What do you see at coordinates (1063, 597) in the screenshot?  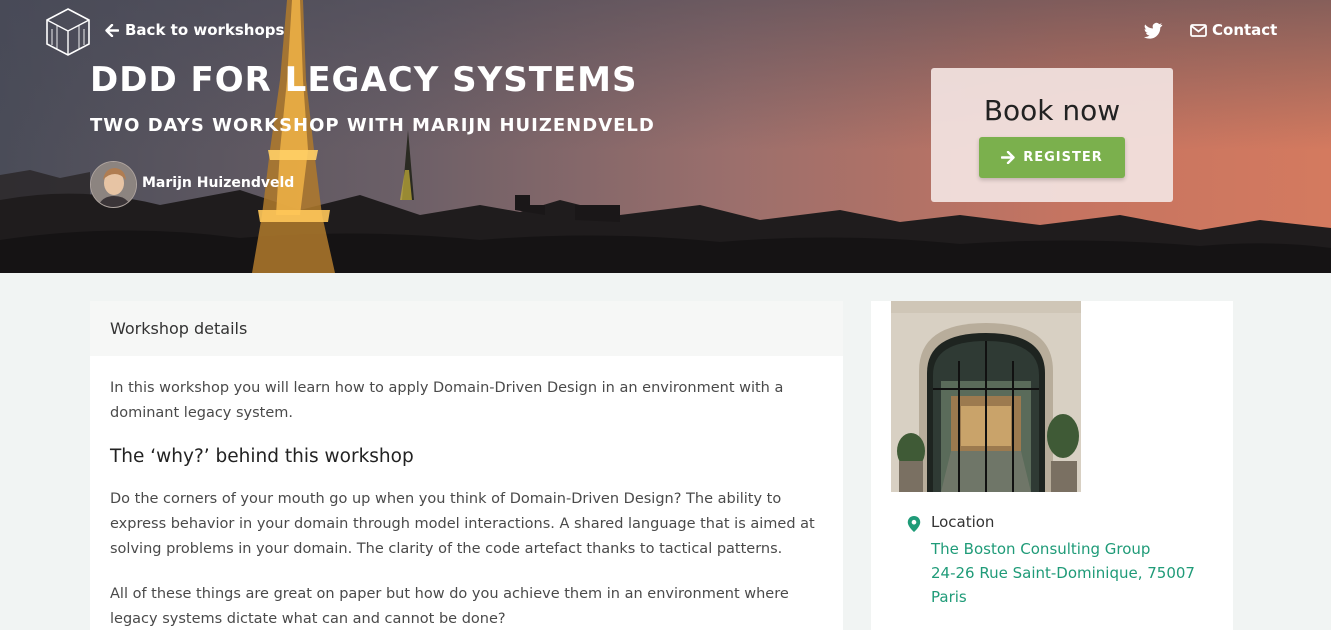 I see `venue-city: Paris` at bounding box center [1063, 597].